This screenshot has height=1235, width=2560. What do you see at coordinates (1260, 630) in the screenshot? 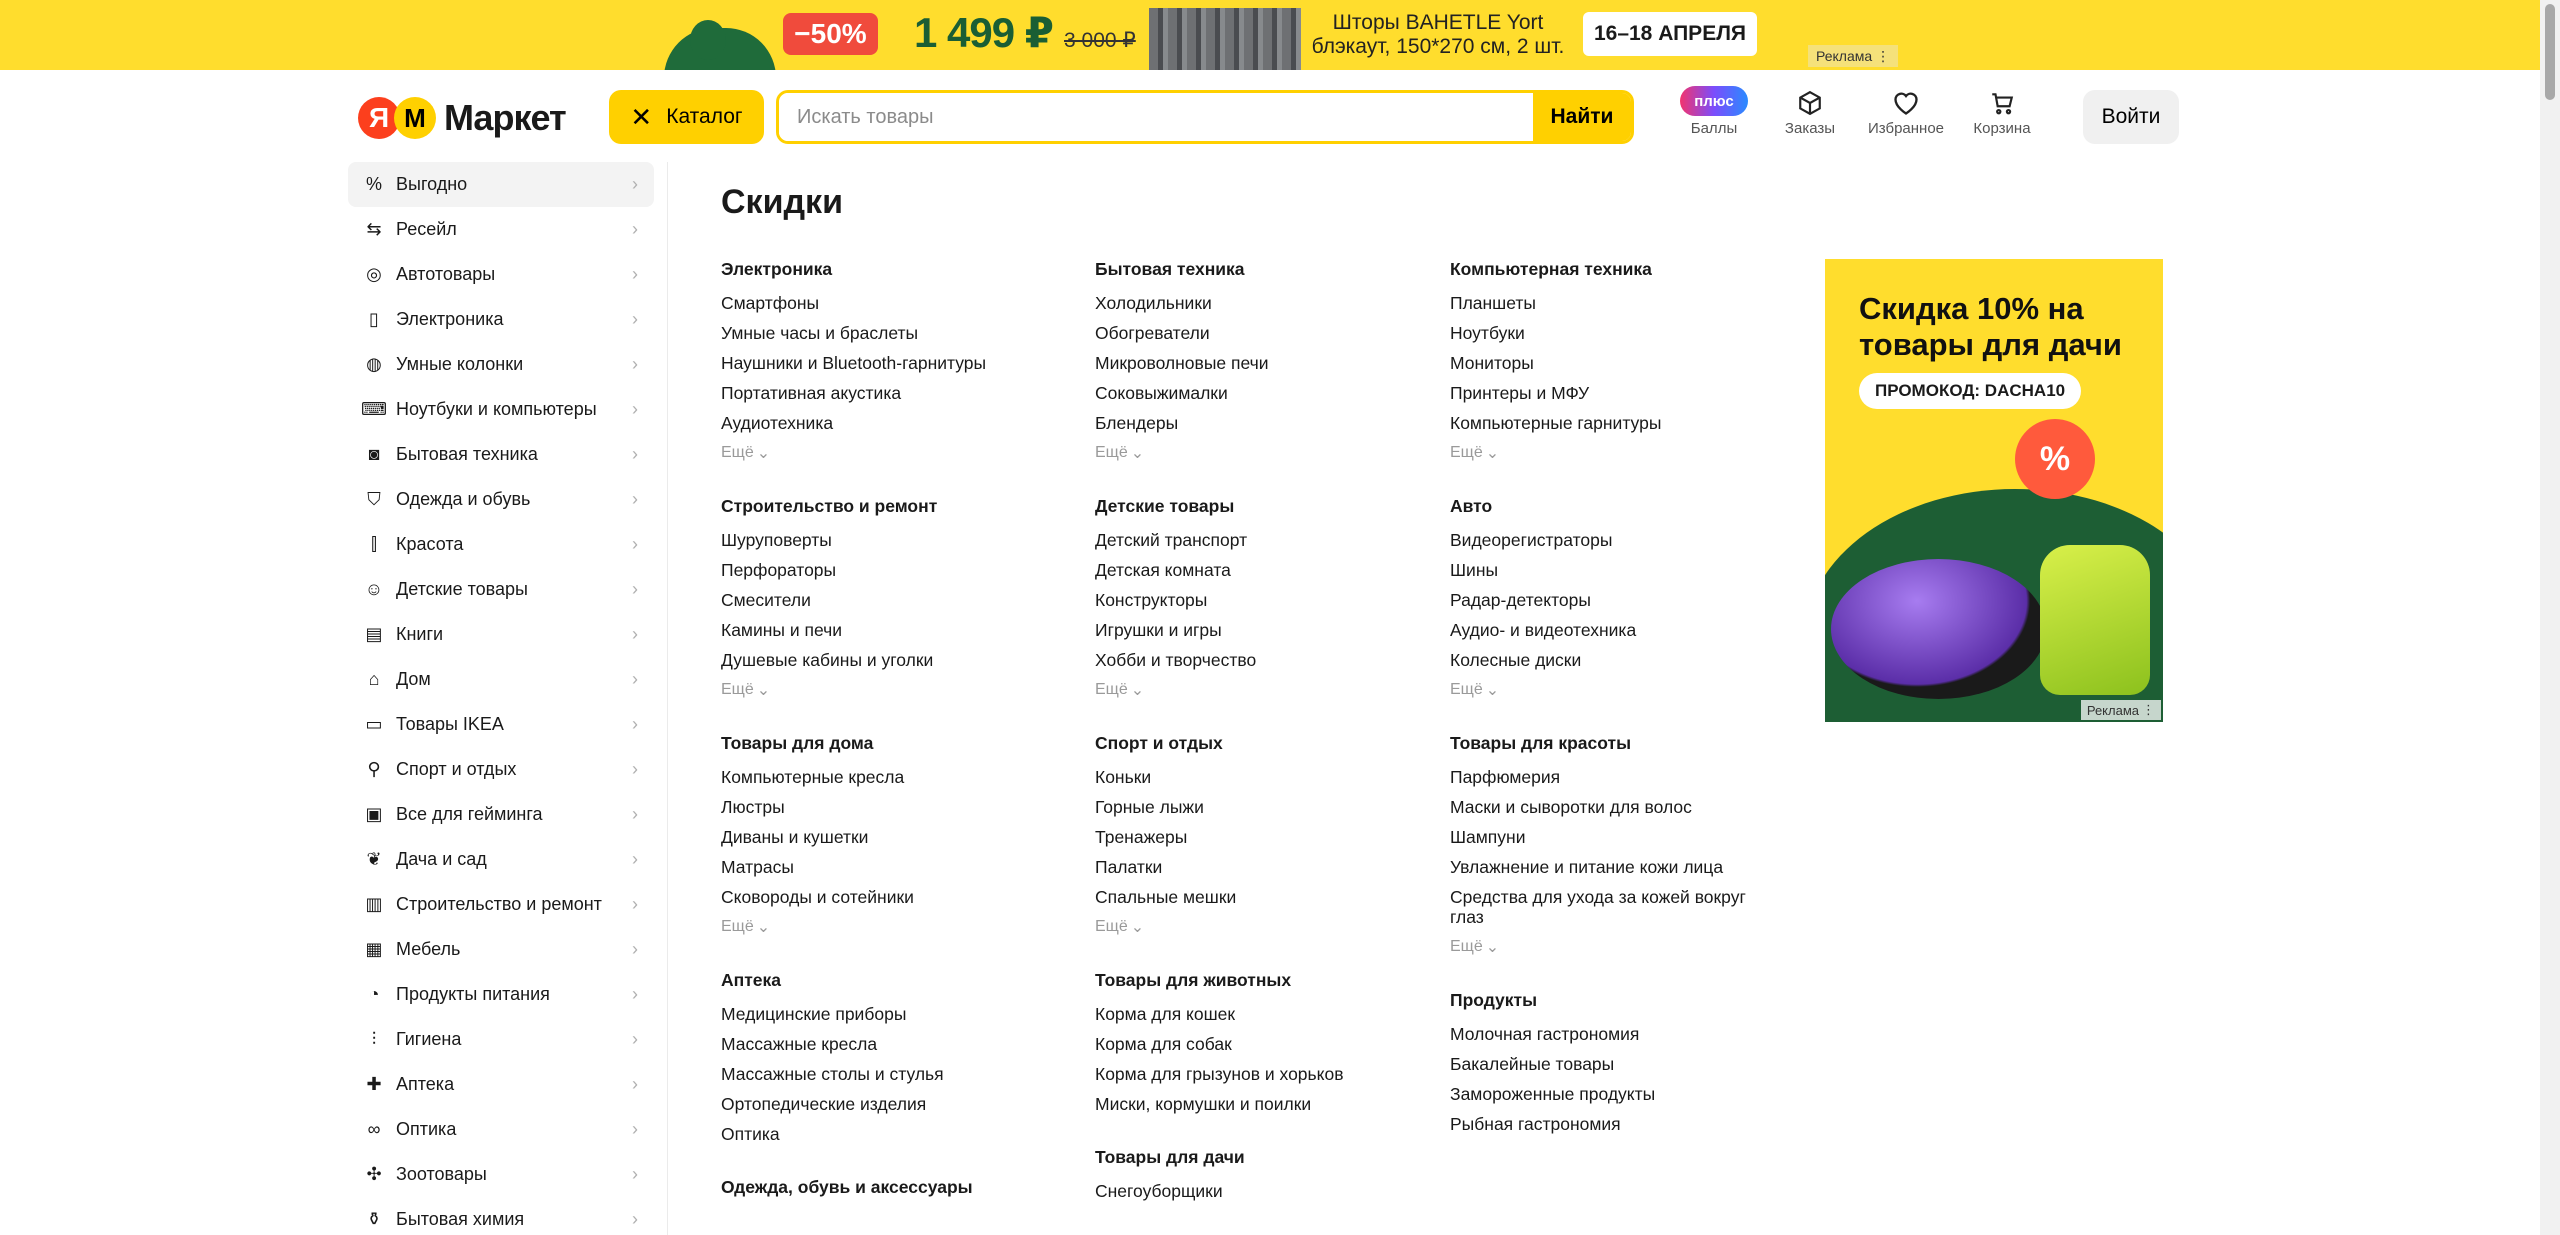
I see `category-link: Игрушки и игры` at bounding box center [1260, 630].